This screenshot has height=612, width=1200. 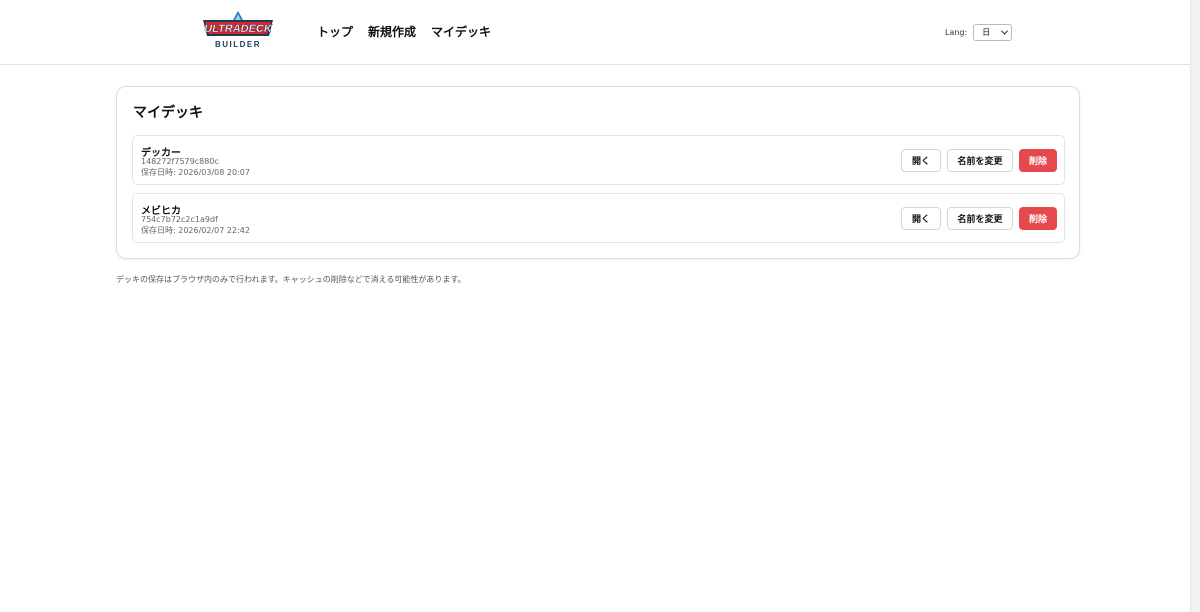 I want to click on nav-new: 新規作成, so click(x=392, y=32).